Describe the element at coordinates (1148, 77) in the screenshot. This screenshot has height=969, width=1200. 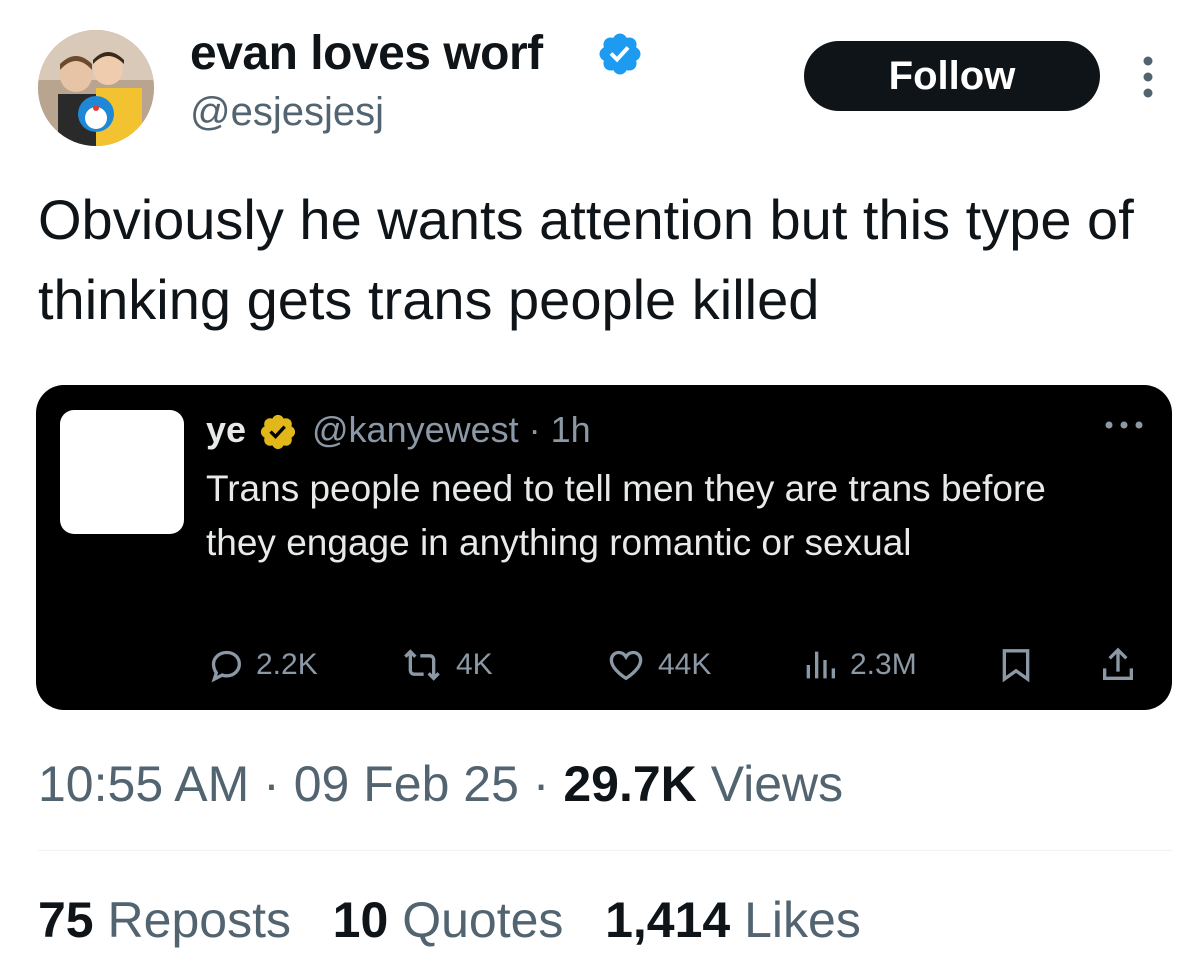
I see `more-options-icon` at that location.